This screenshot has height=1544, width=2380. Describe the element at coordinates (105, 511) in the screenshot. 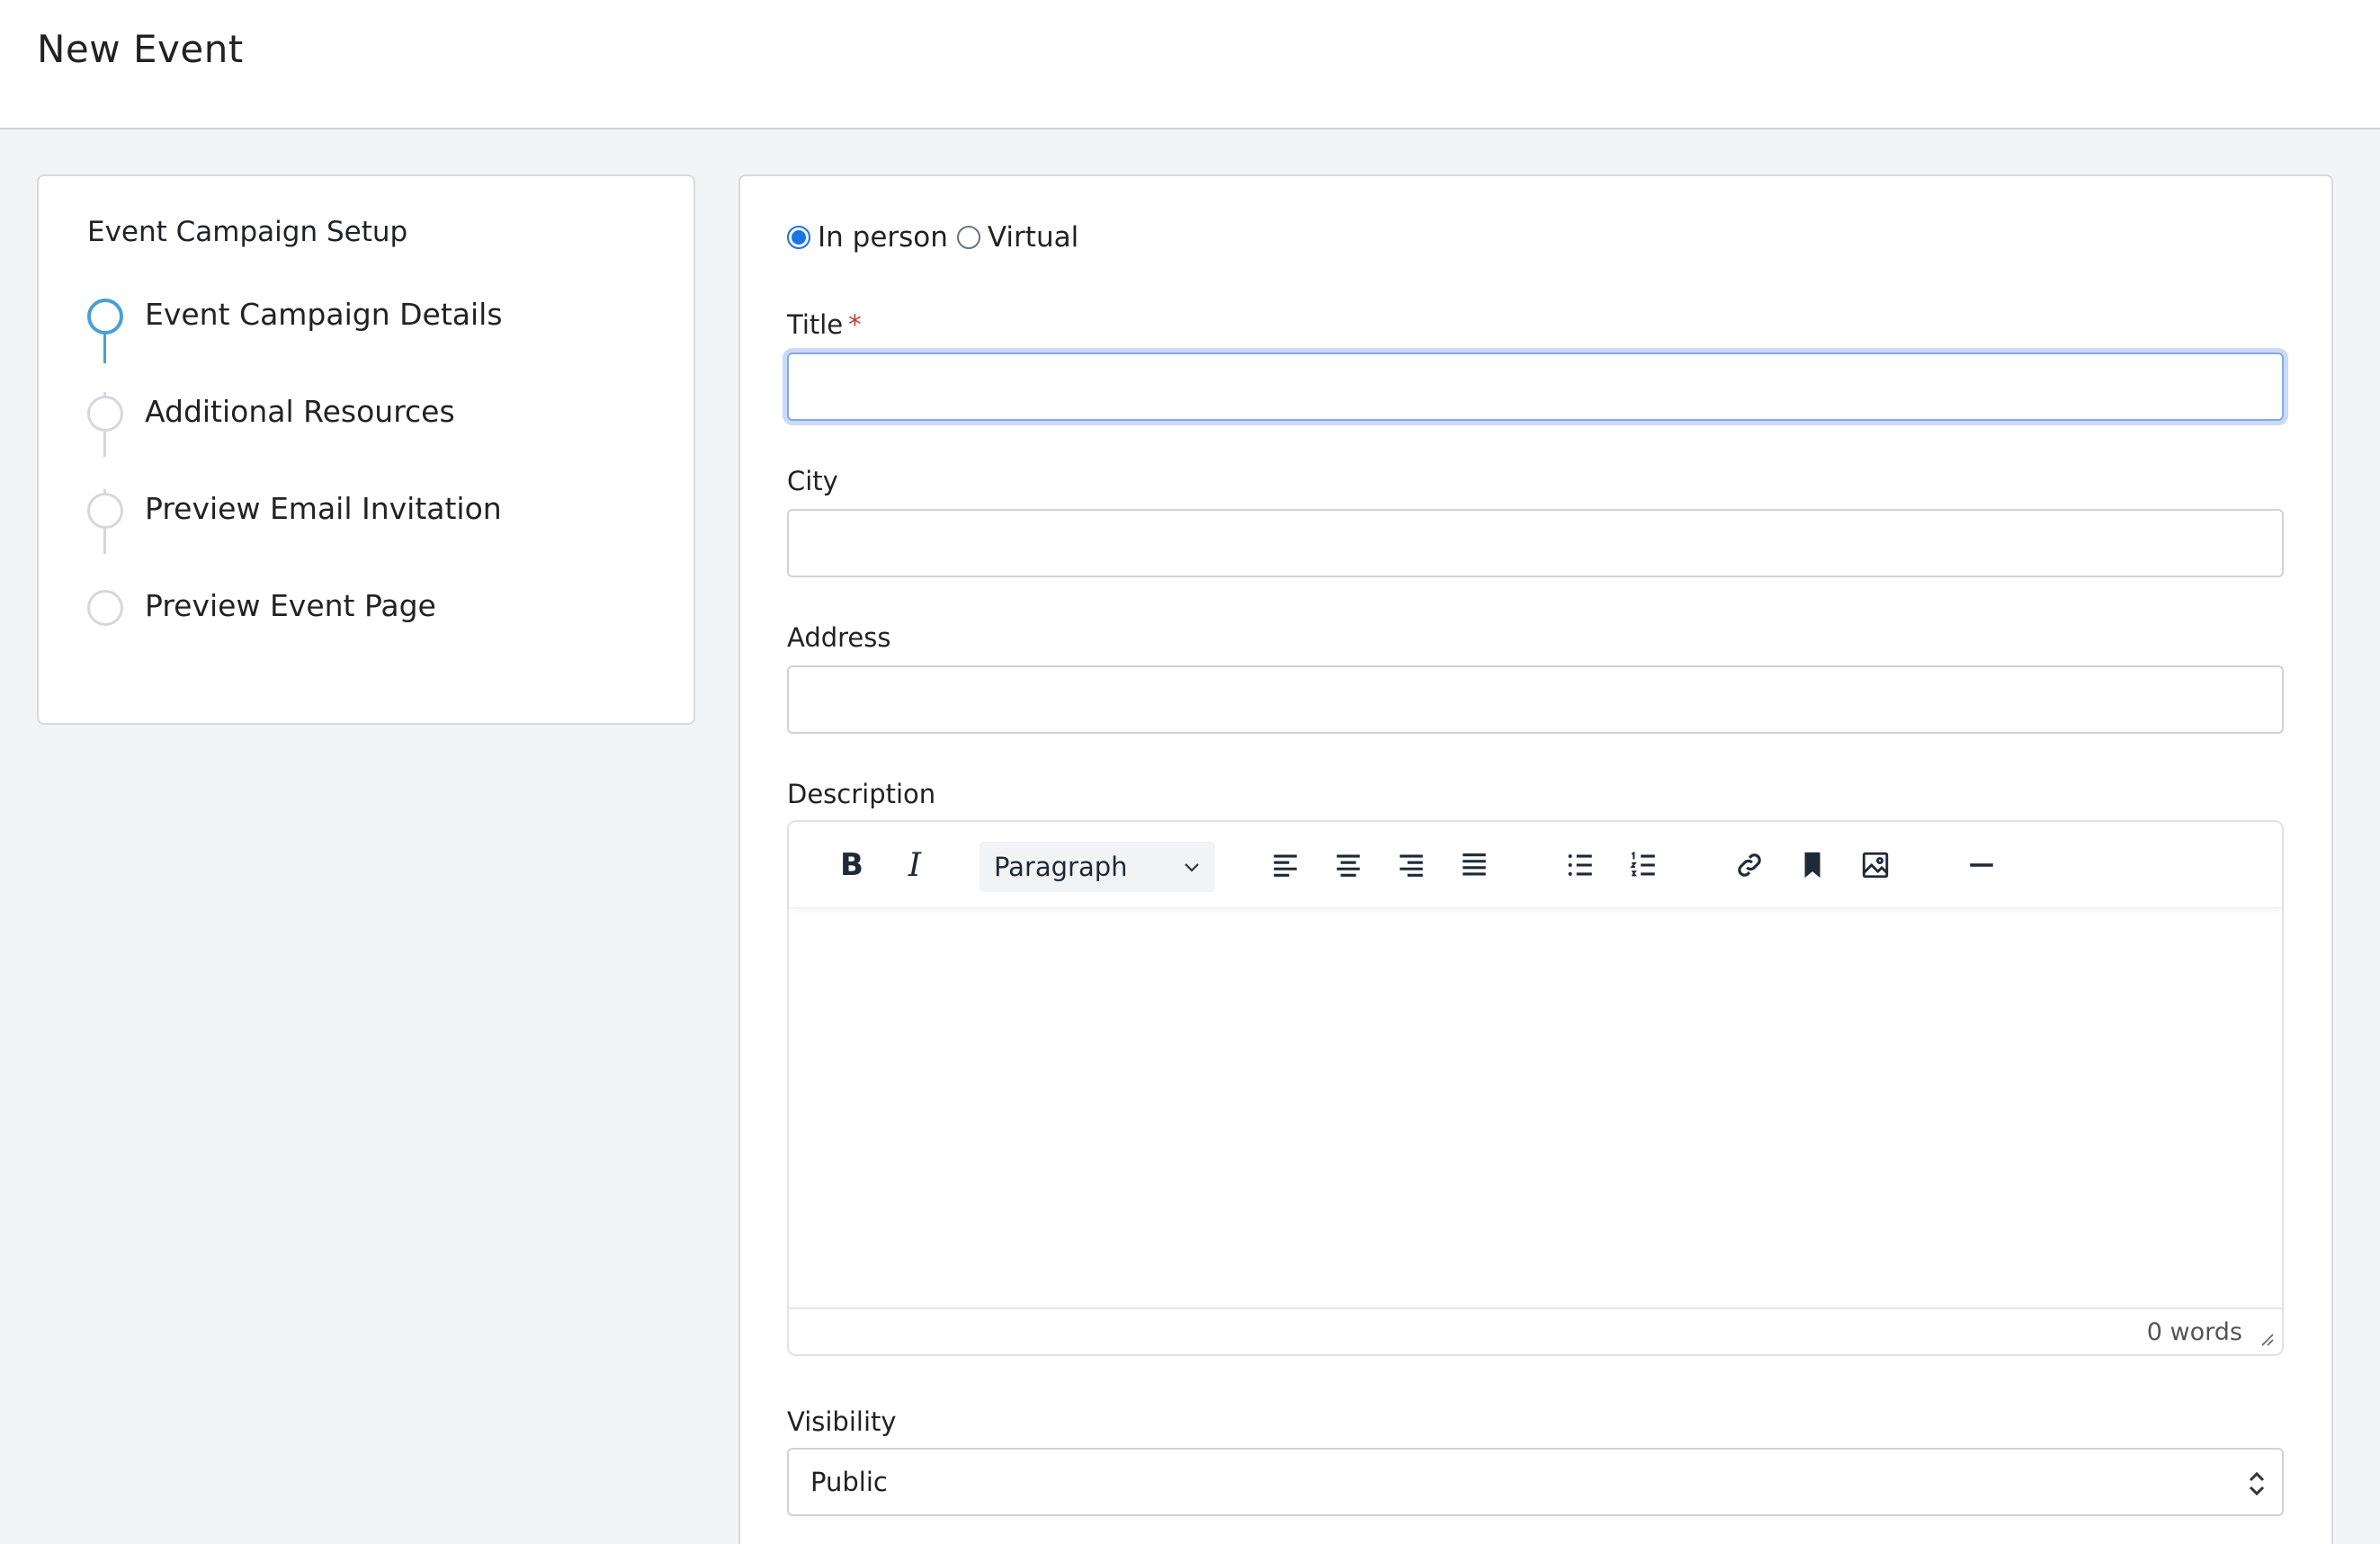

I see `step-indicator-preview-email-invitation` at that location.